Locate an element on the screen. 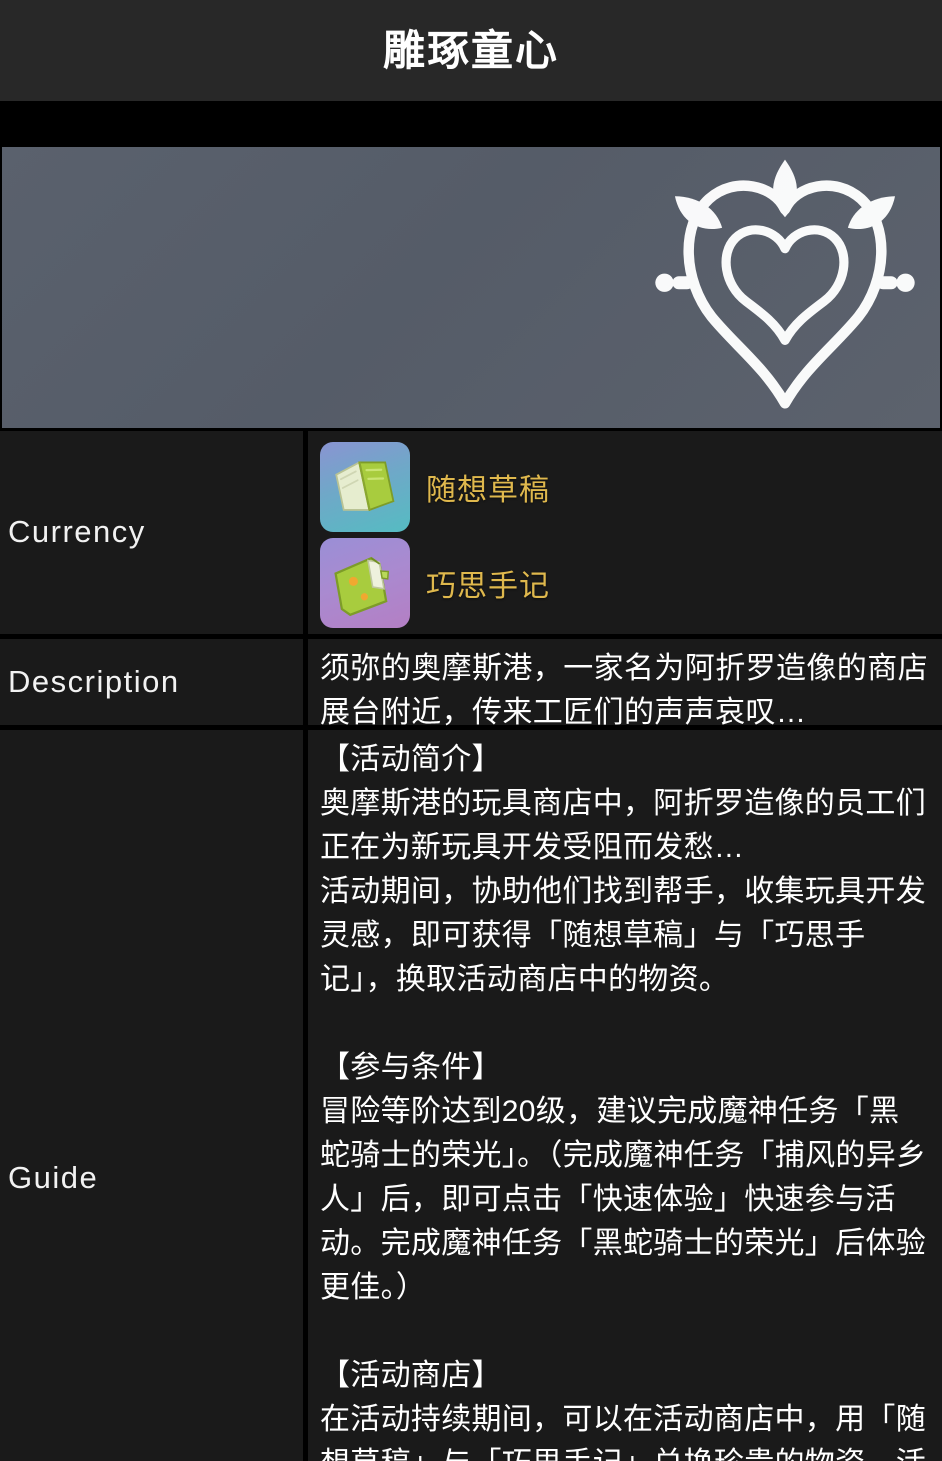 This screenshot has width=942, height=1461. list-item: 巧思手记 is located at coordinates (624, 582).